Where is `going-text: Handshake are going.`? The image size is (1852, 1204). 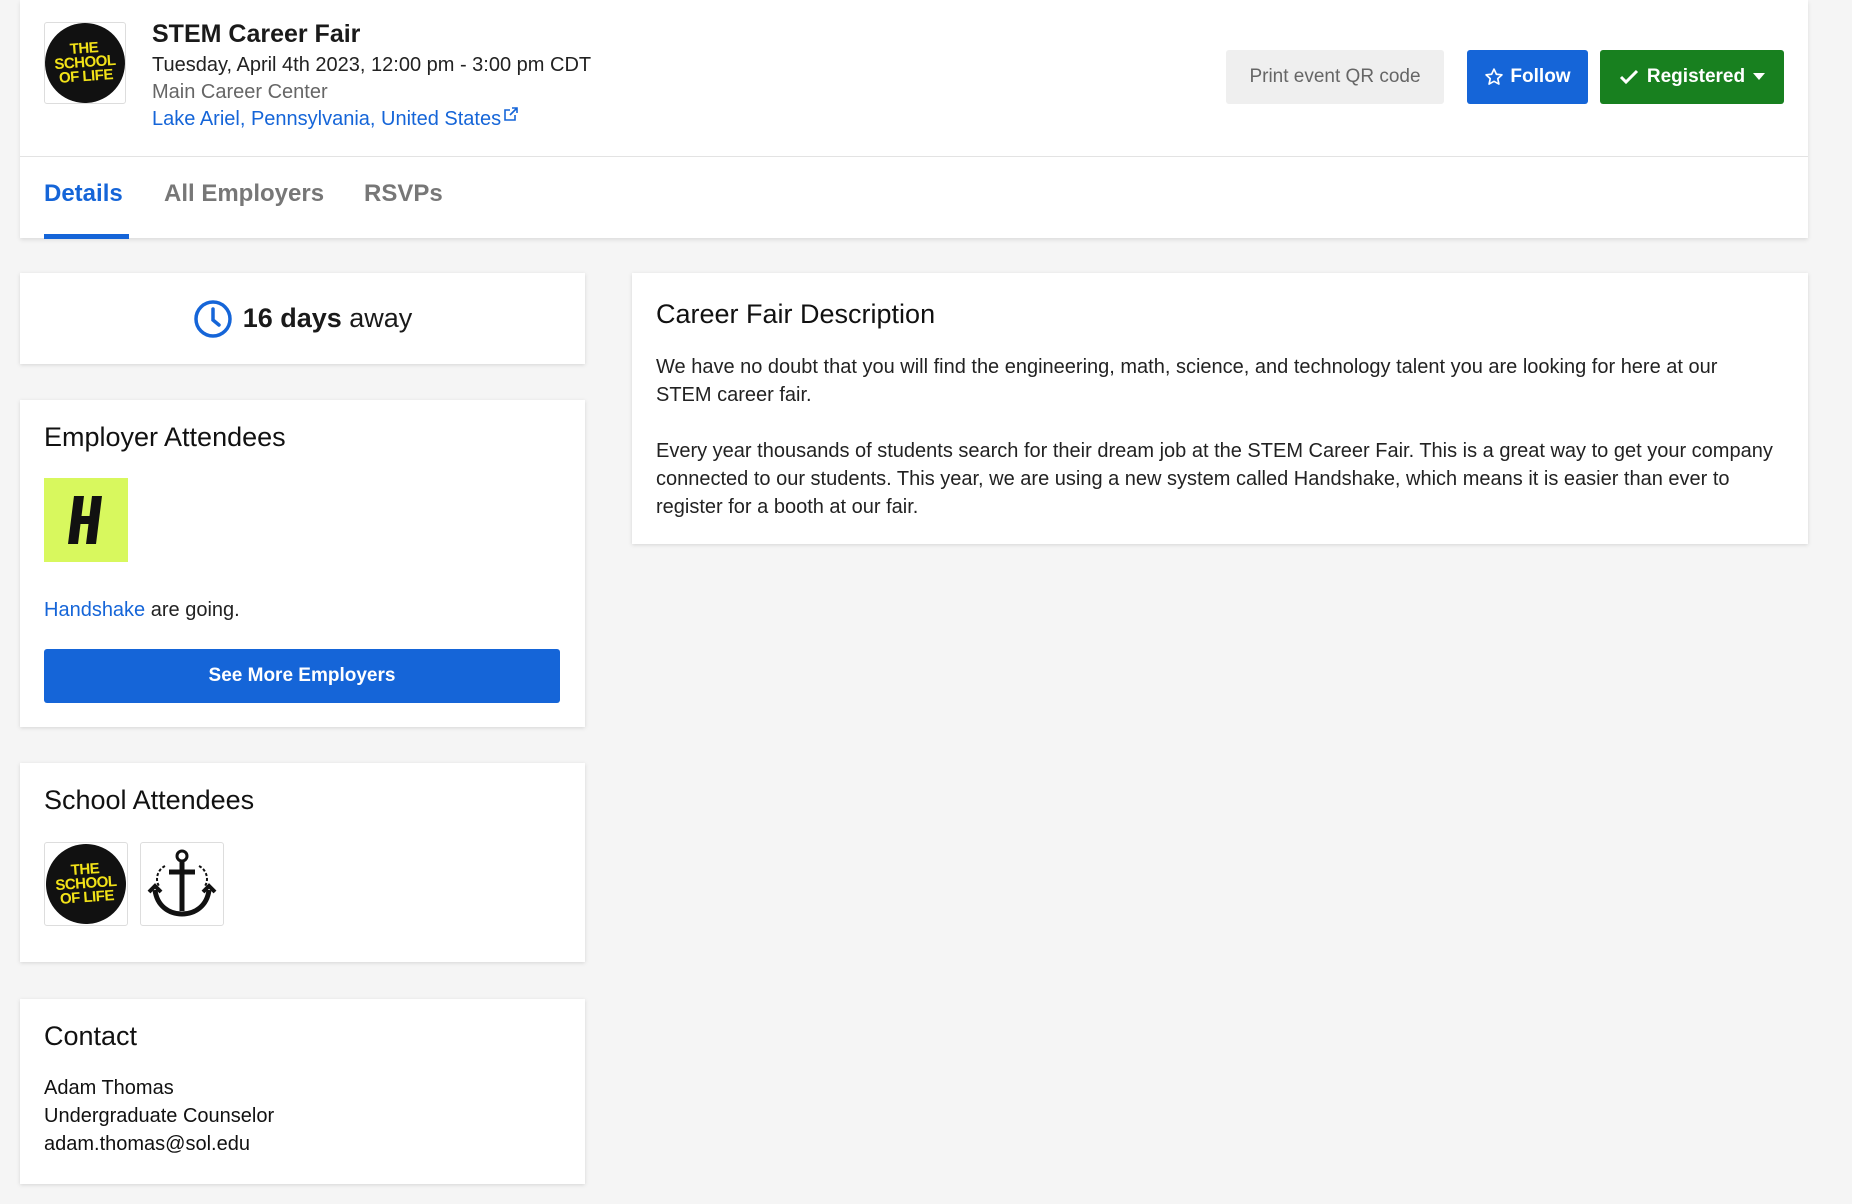 going-text: Handshake are going. is located at coordinates (142, 610).